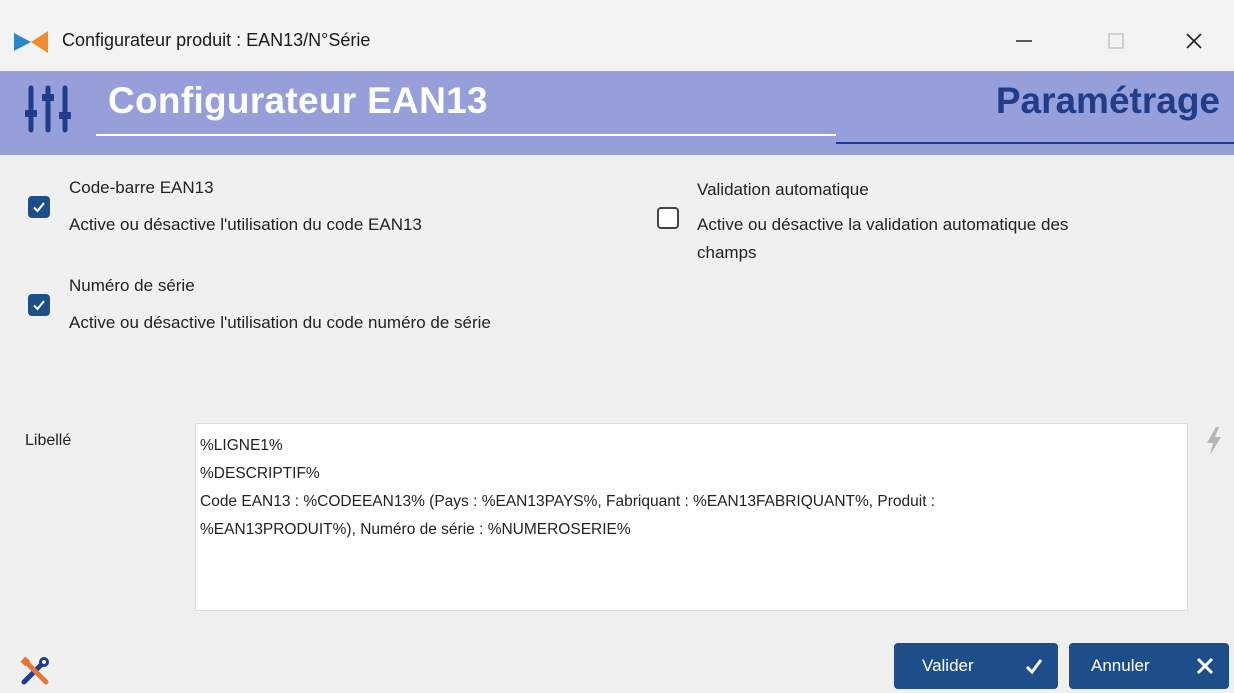 The width and height of the screenshot is (1234, 693). Describe the element at coordinates (216, 40) in the screenshot. I see `window-title: Configurateur produit : EAN13/N°Série` at that location.